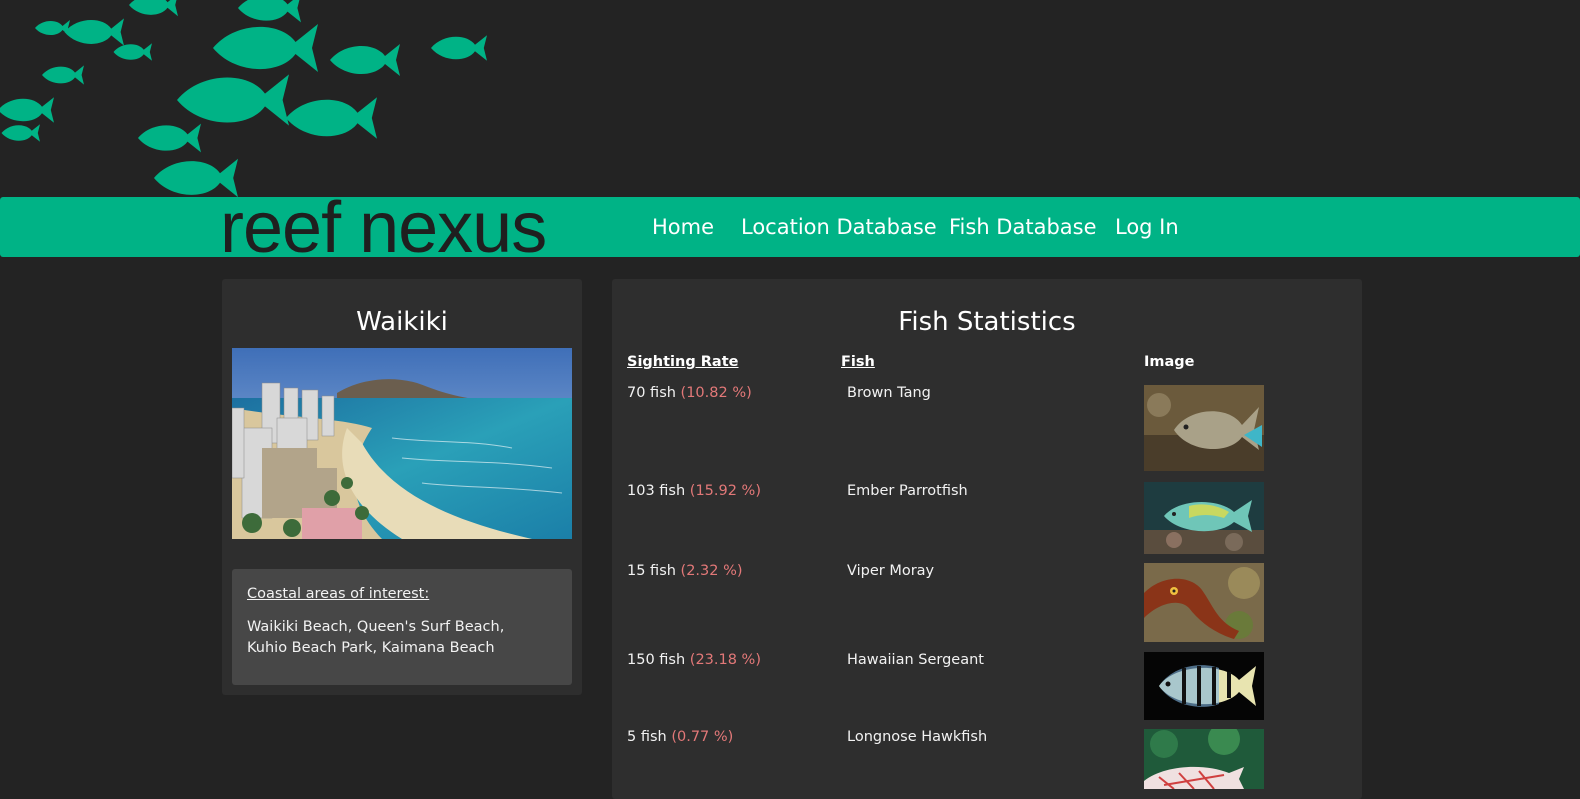 Image resolution: width=1580 pixels, height=799 pixels. I want to click on poi-heading: Coastal areas of interest:, so click(338, 594).